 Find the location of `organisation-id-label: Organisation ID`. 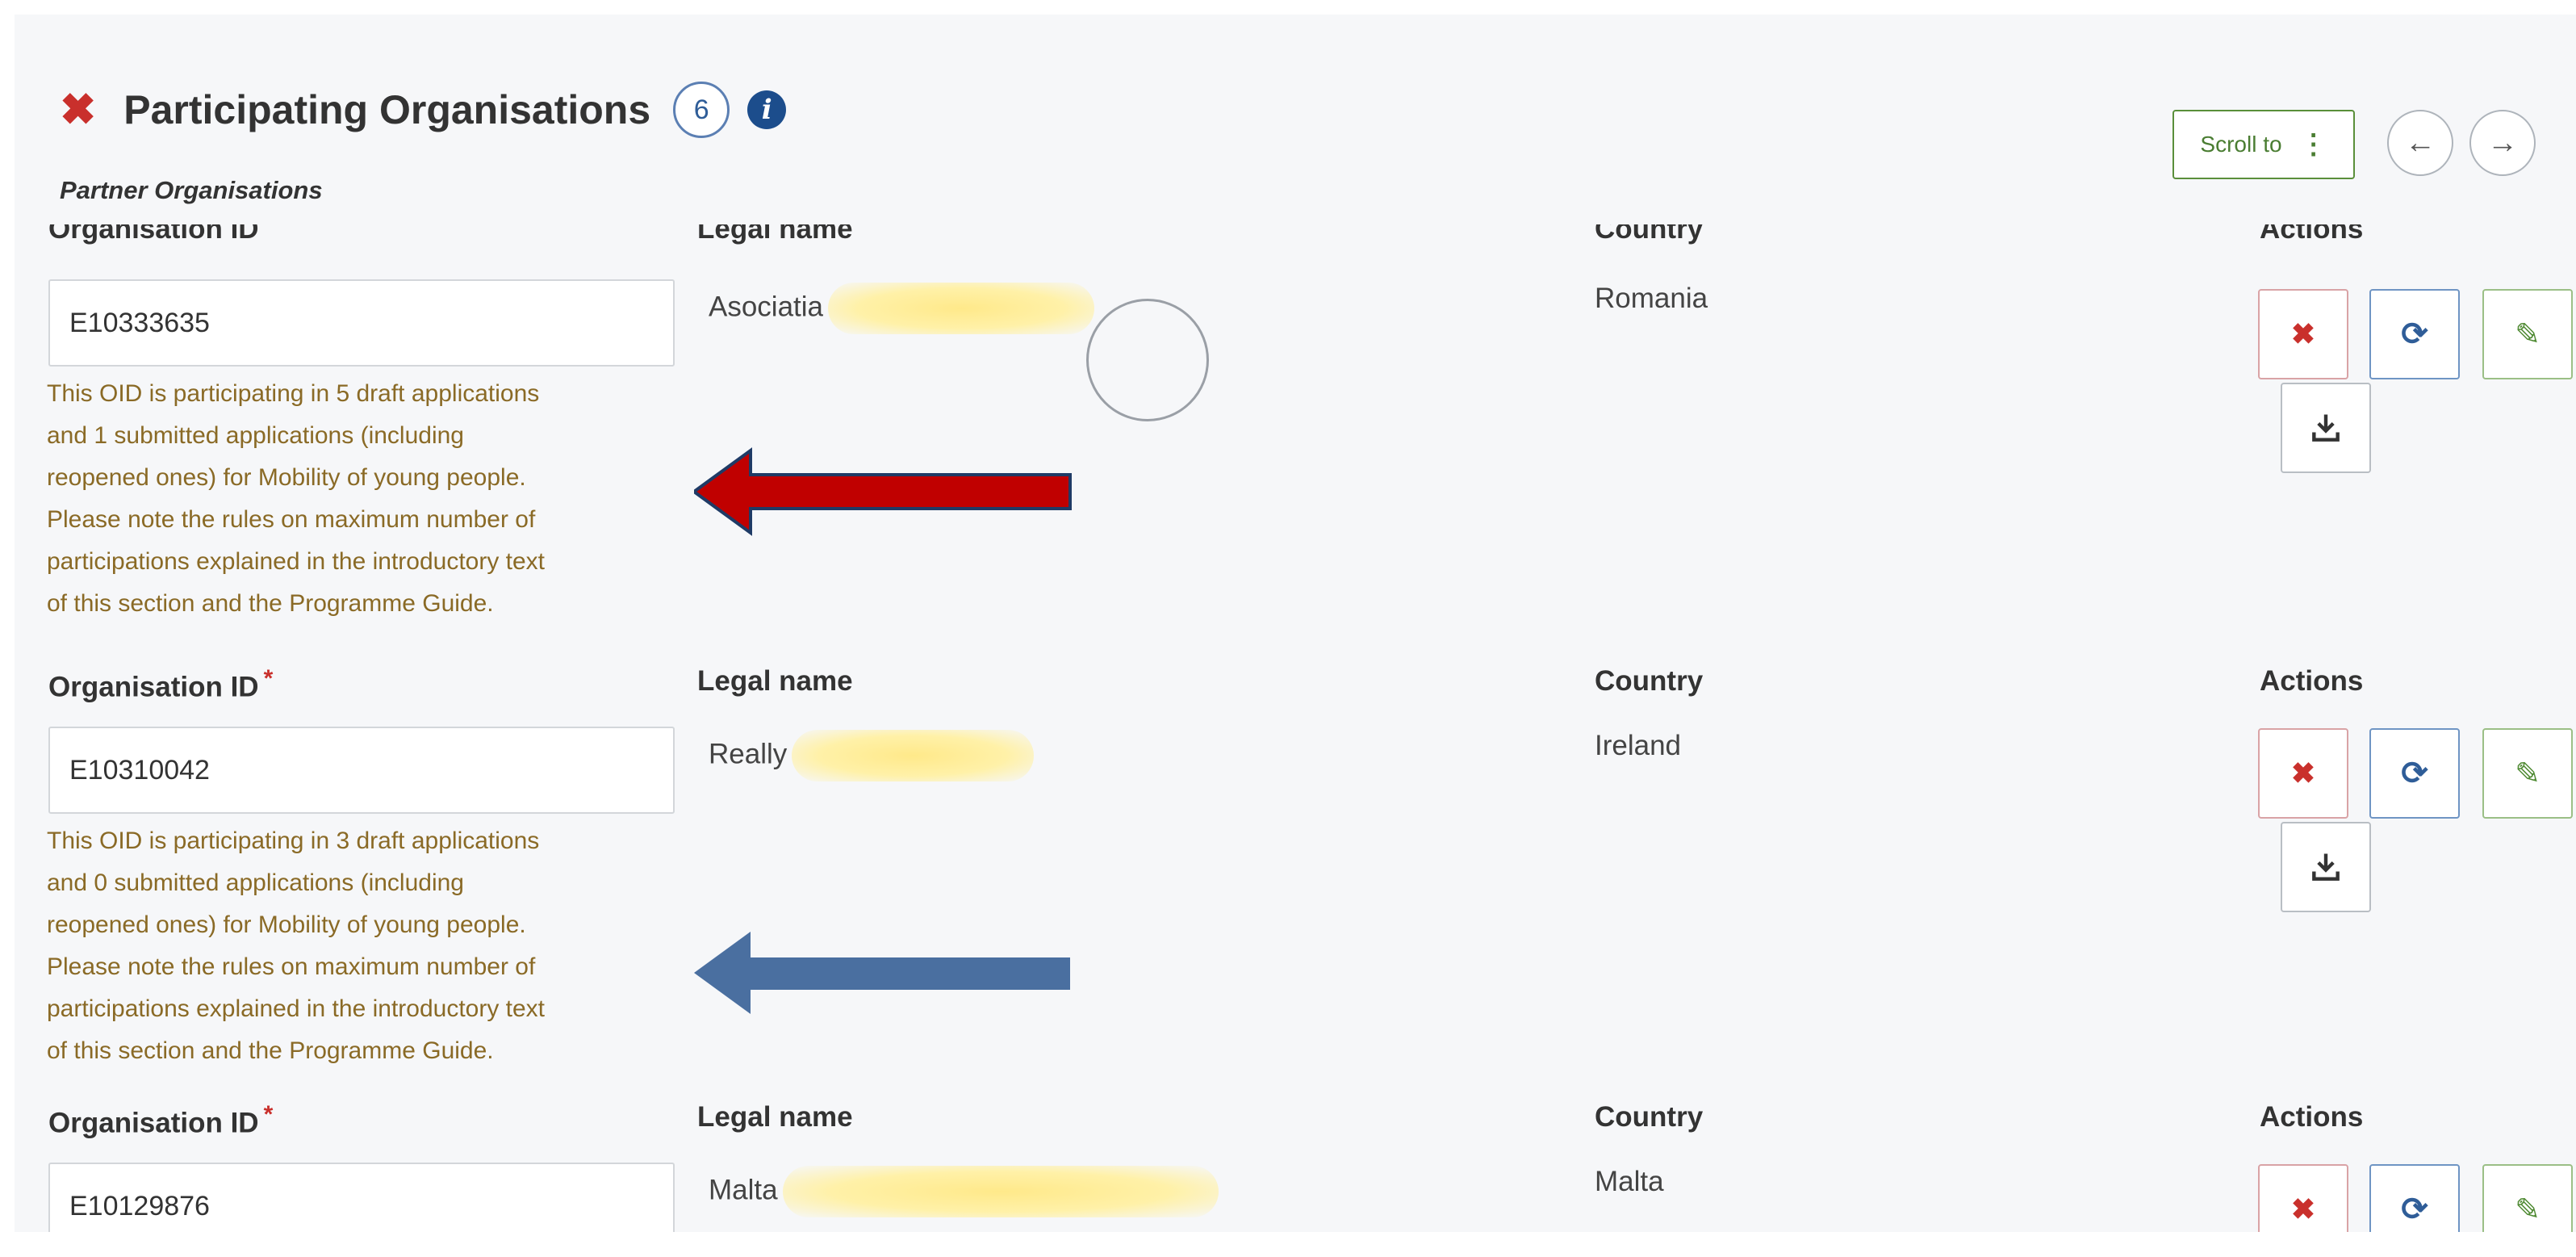

organisation-id-label: Organisation ID is located at coordinates (153, 235).